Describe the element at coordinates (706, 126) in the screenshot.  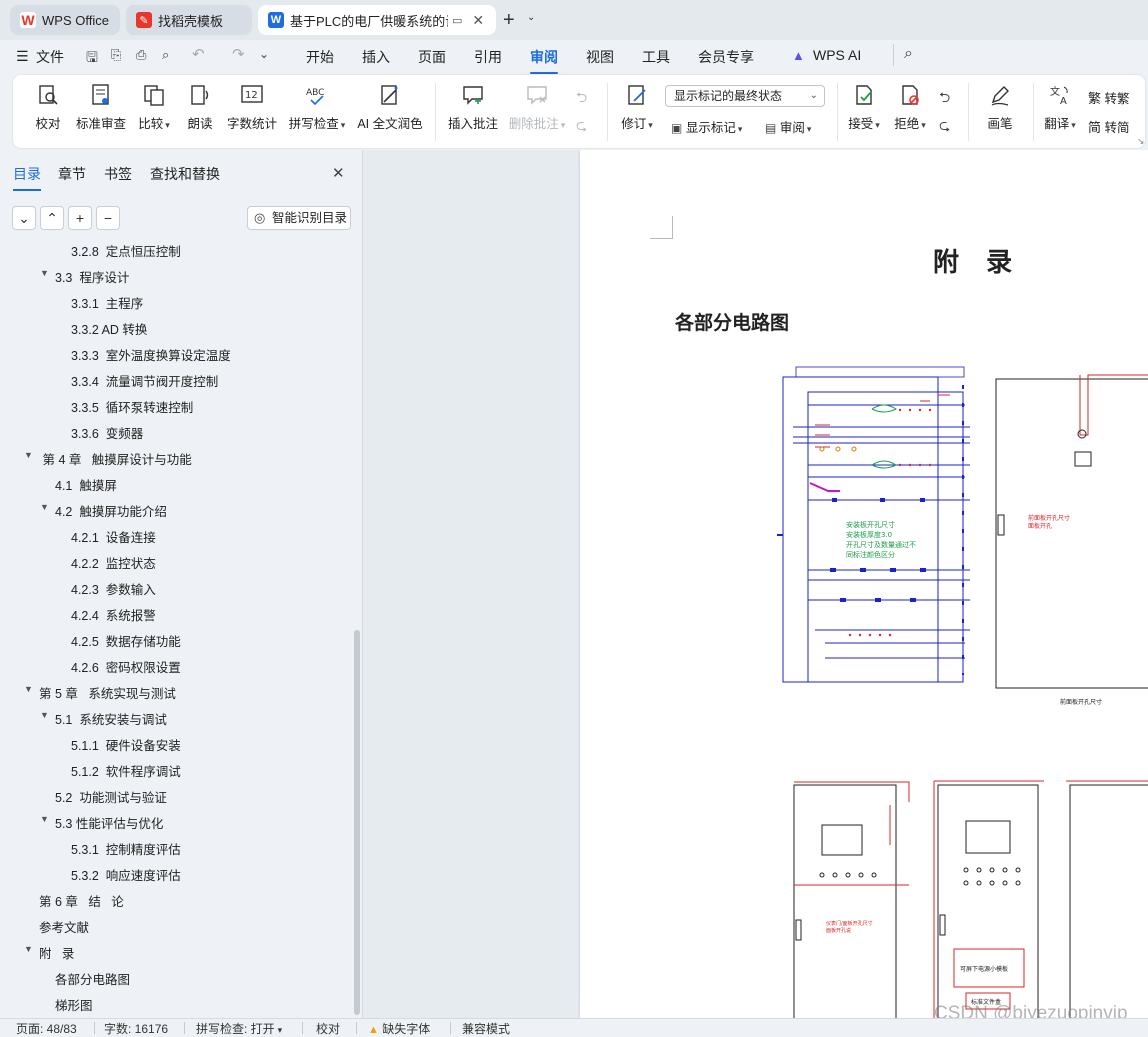
I see `show-markup-button: ▣ 显示标记 ▾` at that location.